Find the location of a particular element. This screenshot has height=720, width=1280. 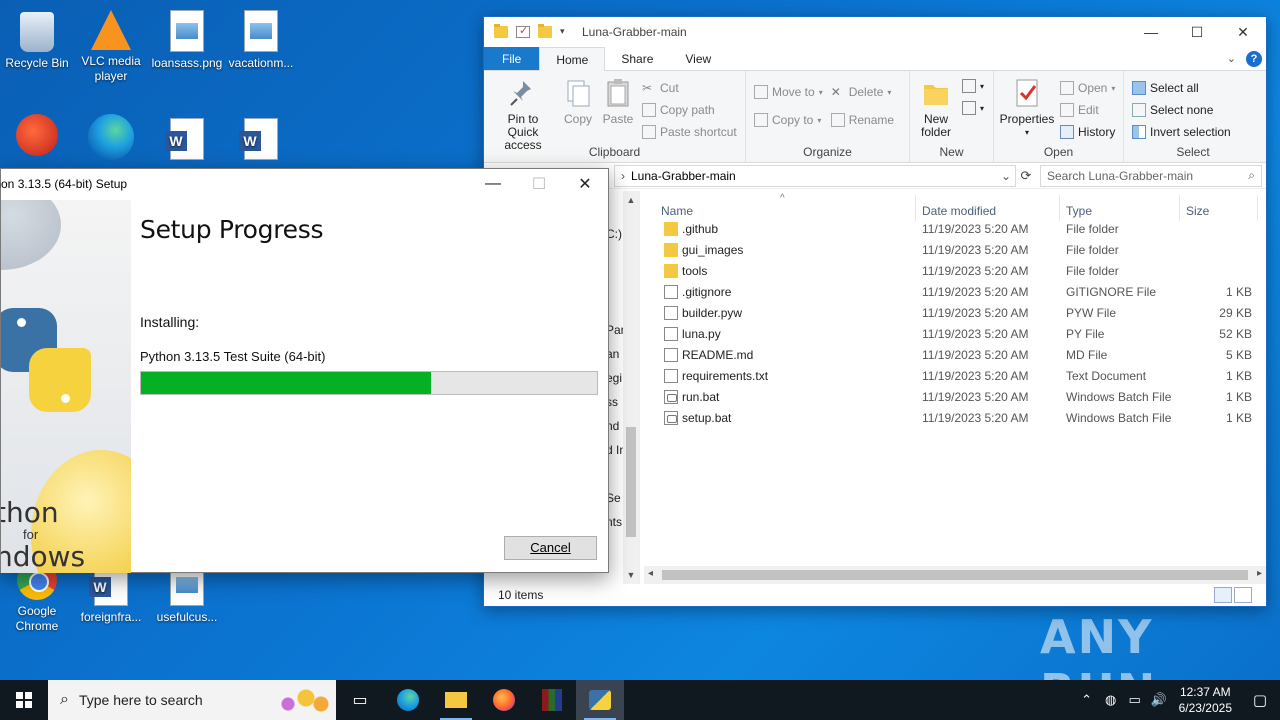

security-icon: ◍ is located at coordinates (1111, 700).